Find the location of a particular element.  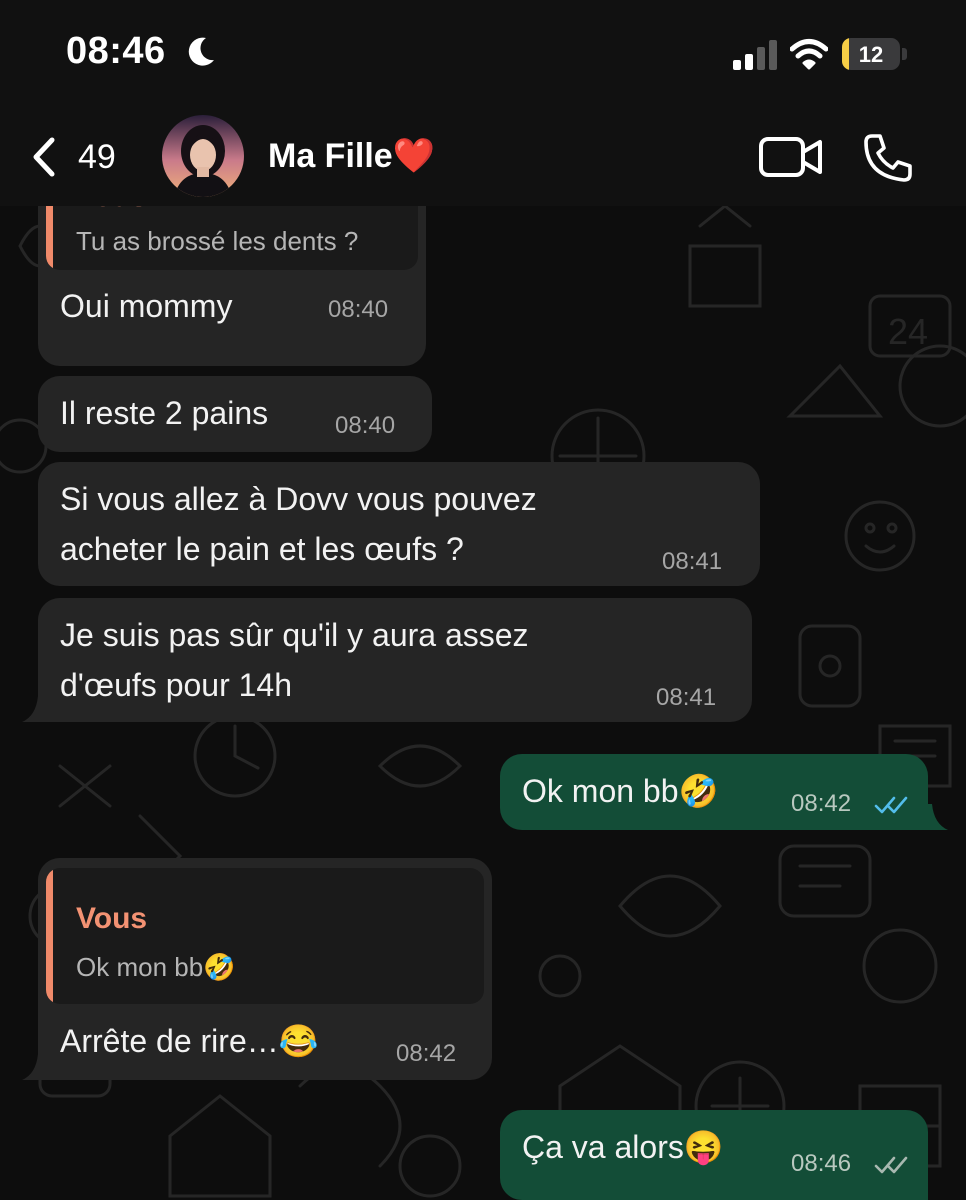

message-text-line: Si vous allez à Dovv vous pouvez is located at coordinates (298, 499).